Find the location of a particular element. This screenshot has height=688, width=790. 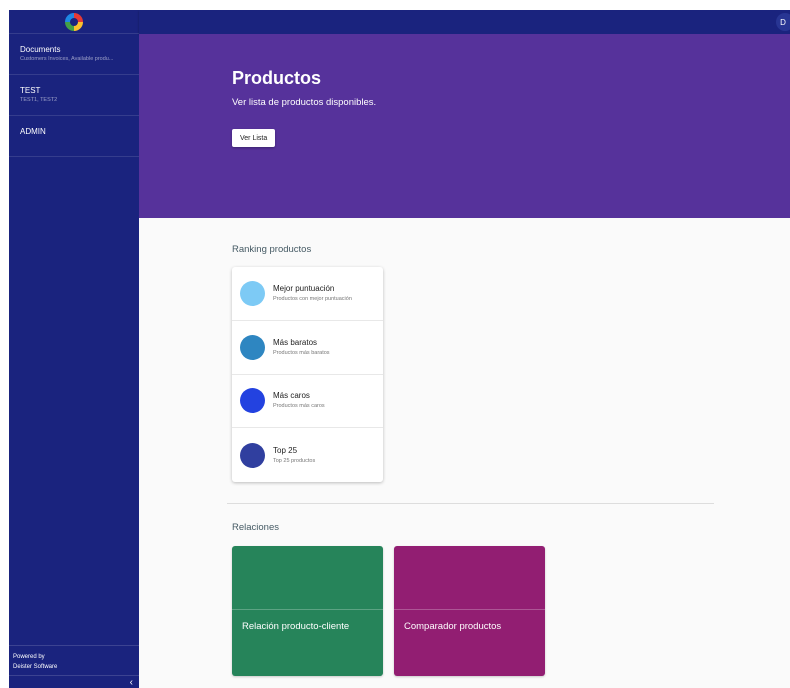

powered-by: Powered by Deister Software is located at coordinates (74, 658).